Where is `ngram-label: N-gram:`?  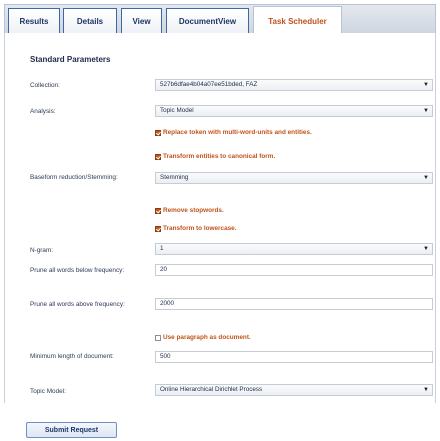 ngram-label: N-gram: is located at coordinates (42, 250).